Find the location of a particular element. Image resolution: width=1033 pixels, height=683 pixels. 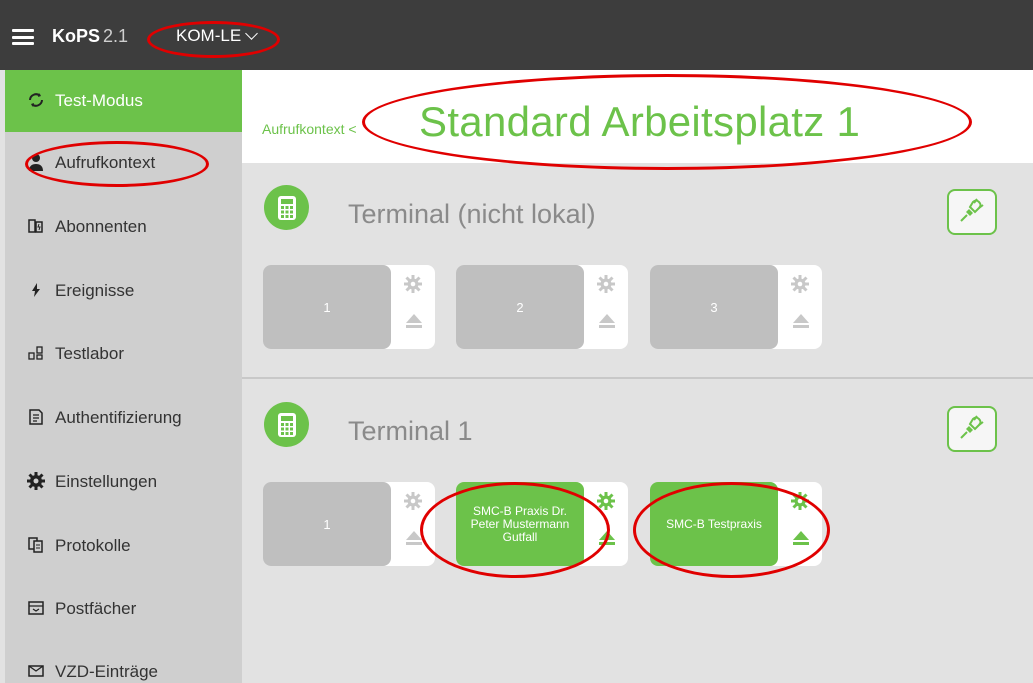

card-slot: SMC-B Testpraxis is located at coordinates (736, 524).